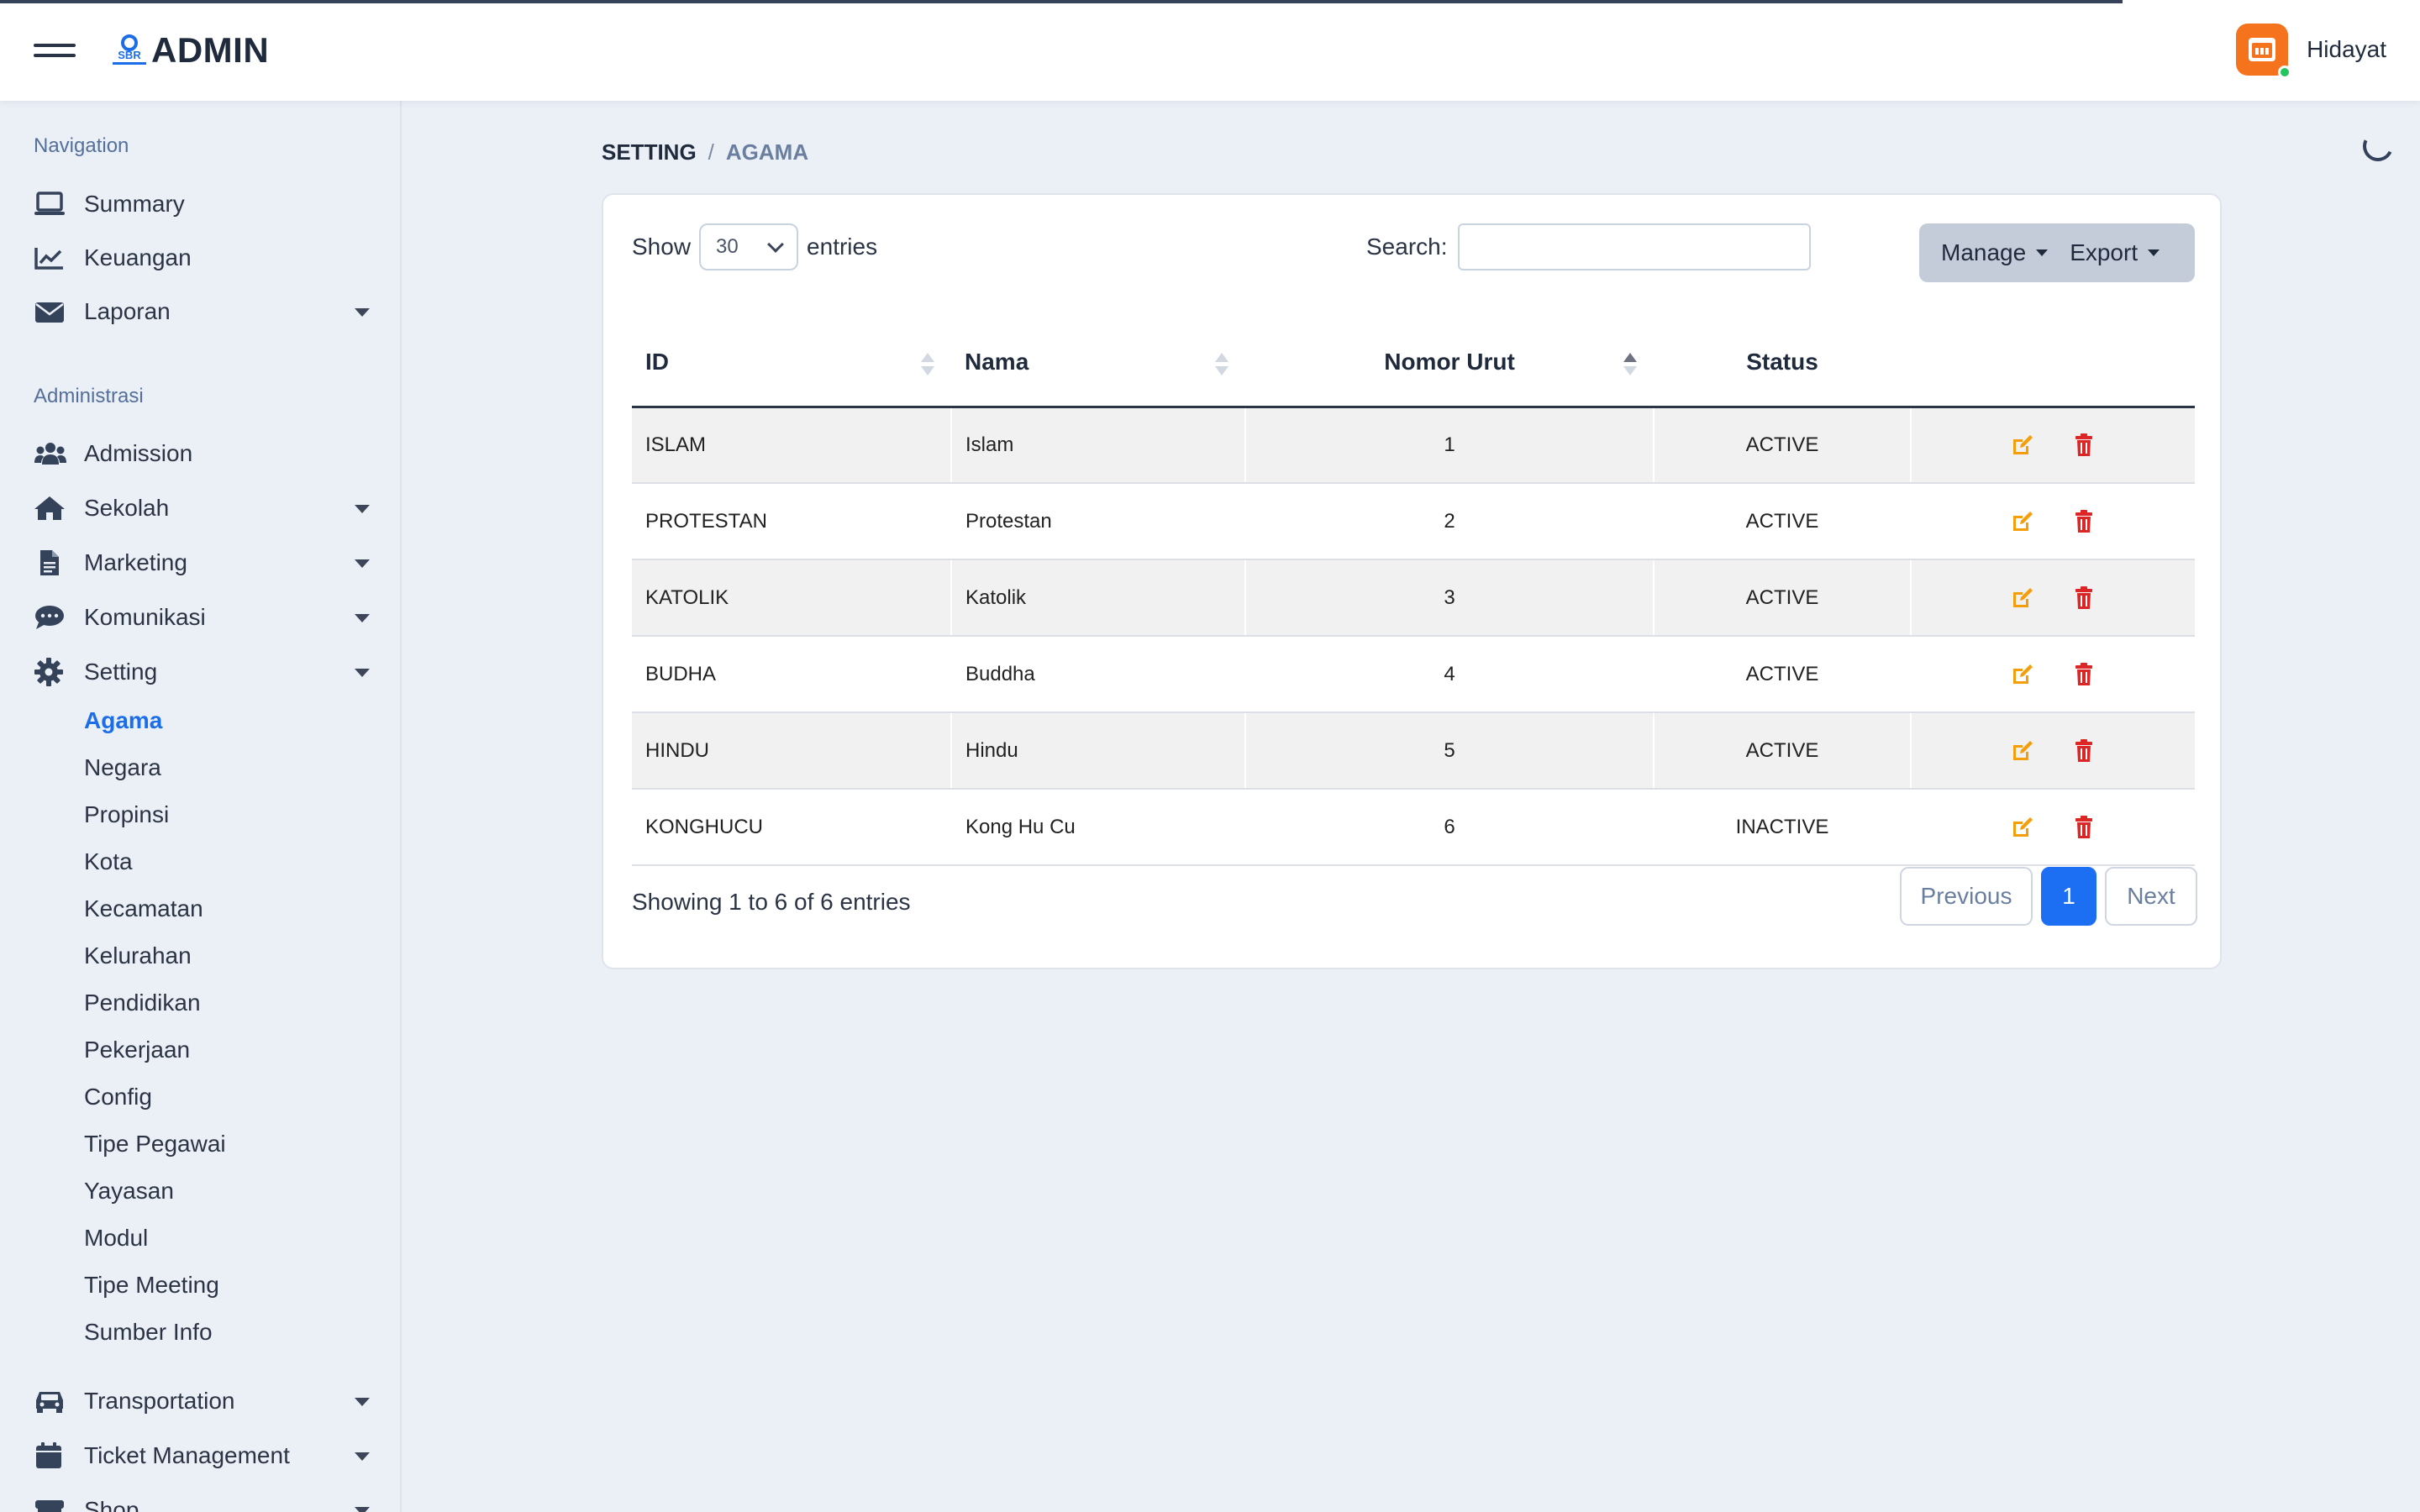 The height and width of the screenshot is (1512, 2420). Describe the element at coordinates (792, 445) in the screenshot. I see `cell-id: ISLAM` at that location.